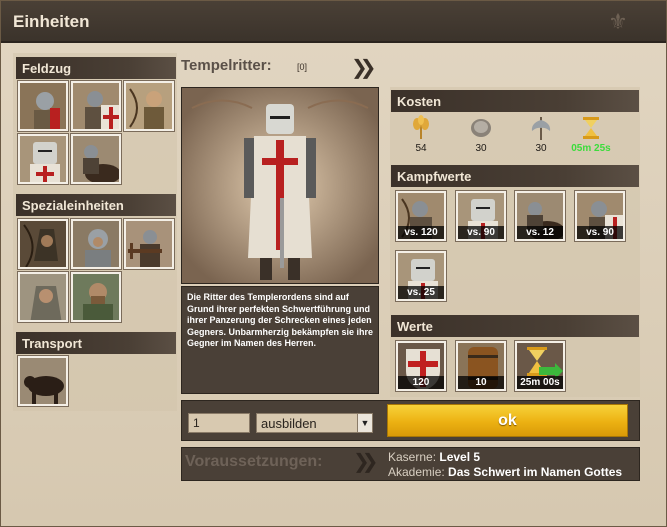 The height and width of the screenshot is (527, 667). I want to click on section-header-spezial: Spezialeinheiten, so click(96, 205).